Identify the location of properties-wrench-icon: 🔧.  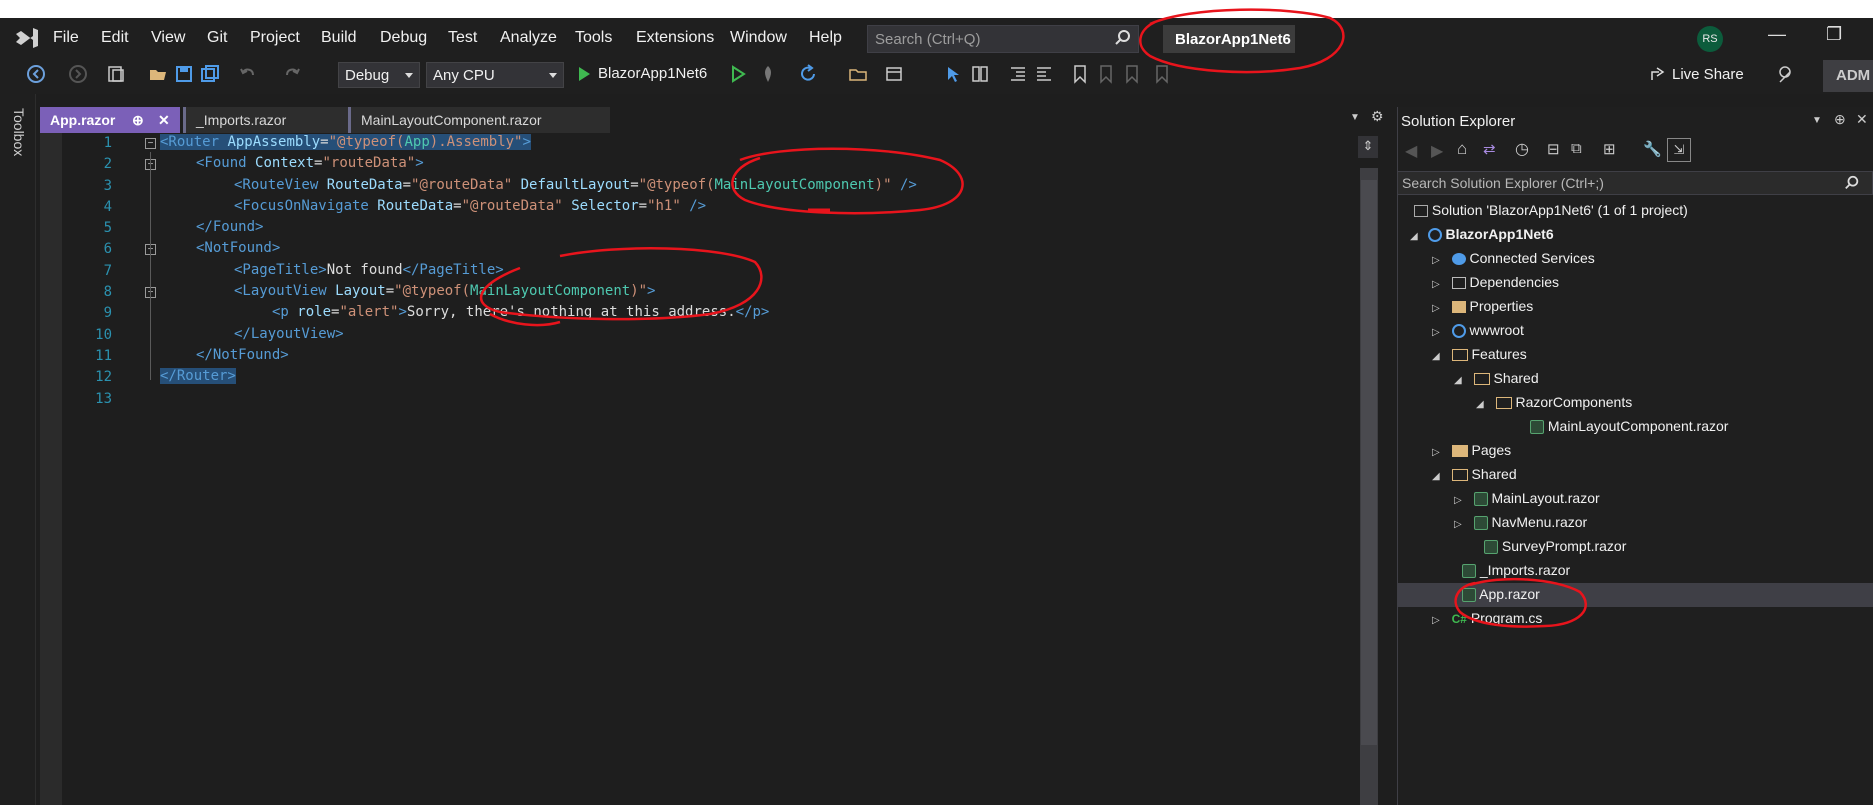
(1652, 149).